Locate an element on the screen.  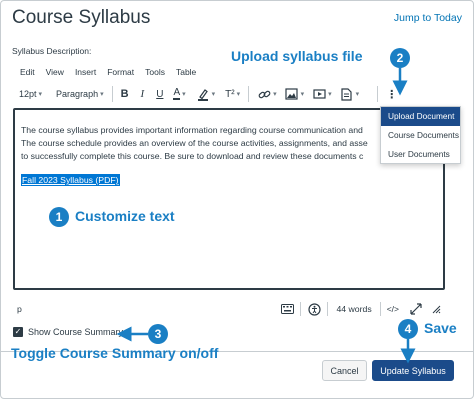
bold-icon: B is located at coordinates (124, 94).